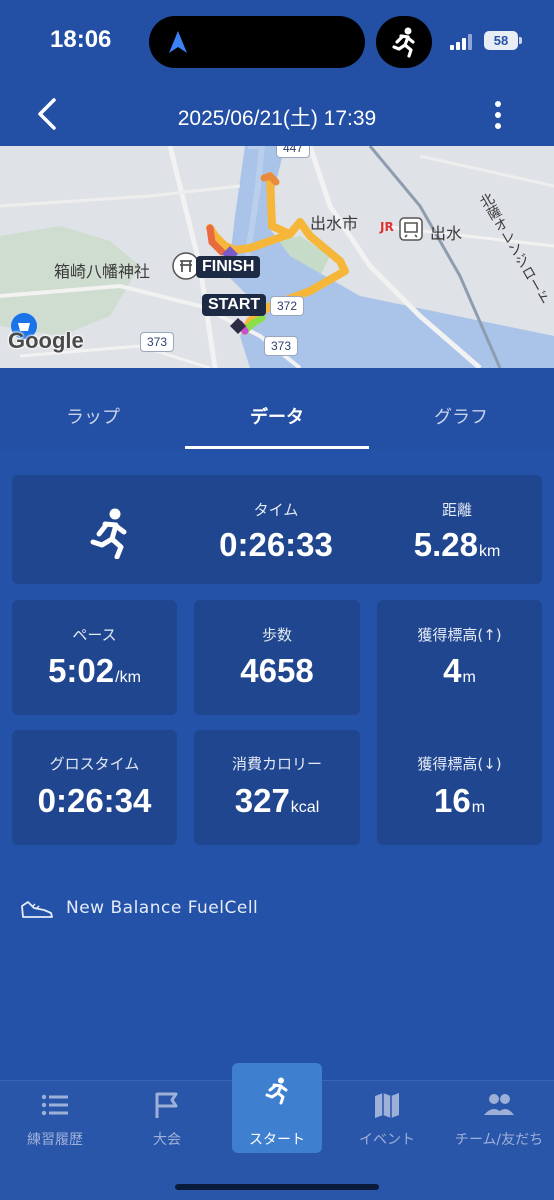 The height and width of the screenshot is (1200, 554). What do you see at coordinates (102, 271) in the screenshot?
I see `map-label-shrine: 箱崎八幡神社` at bounding box center [102, 271].